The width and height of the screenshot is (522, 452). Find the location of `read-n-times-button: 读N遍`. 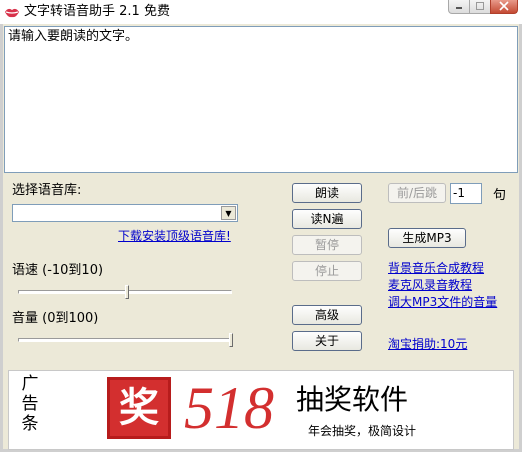

read-n-times-button: 读N遍 is located at coordinates (327, 219).